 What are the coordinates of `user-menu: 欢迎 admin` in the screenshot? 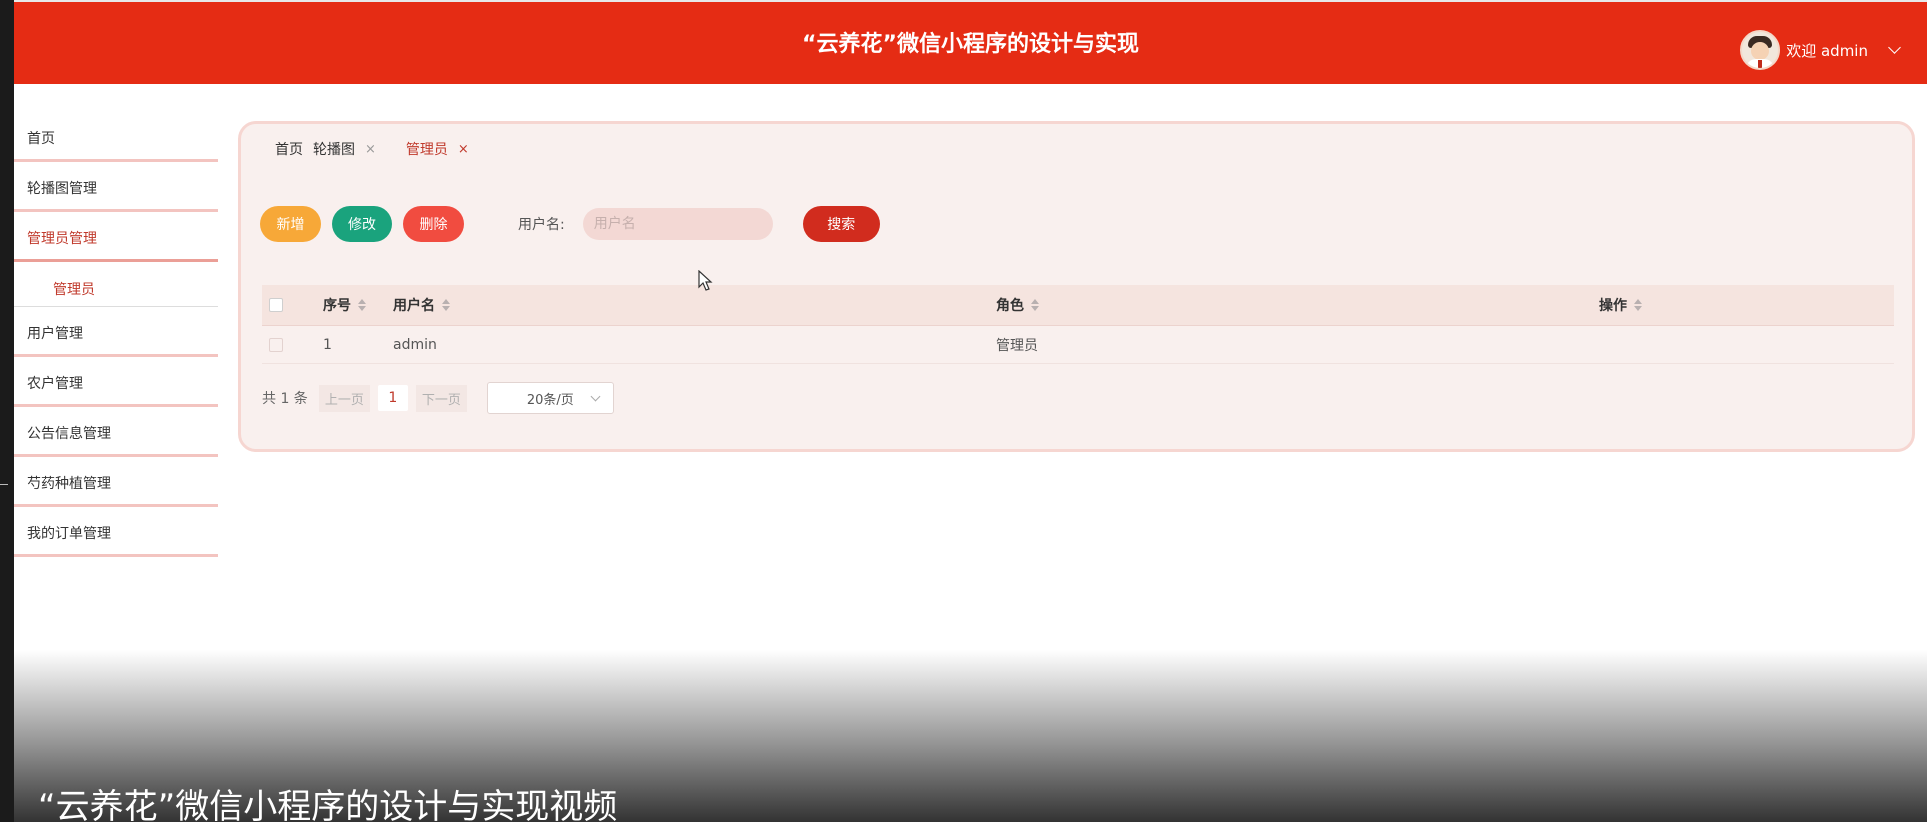 It's located at (1820, 50).